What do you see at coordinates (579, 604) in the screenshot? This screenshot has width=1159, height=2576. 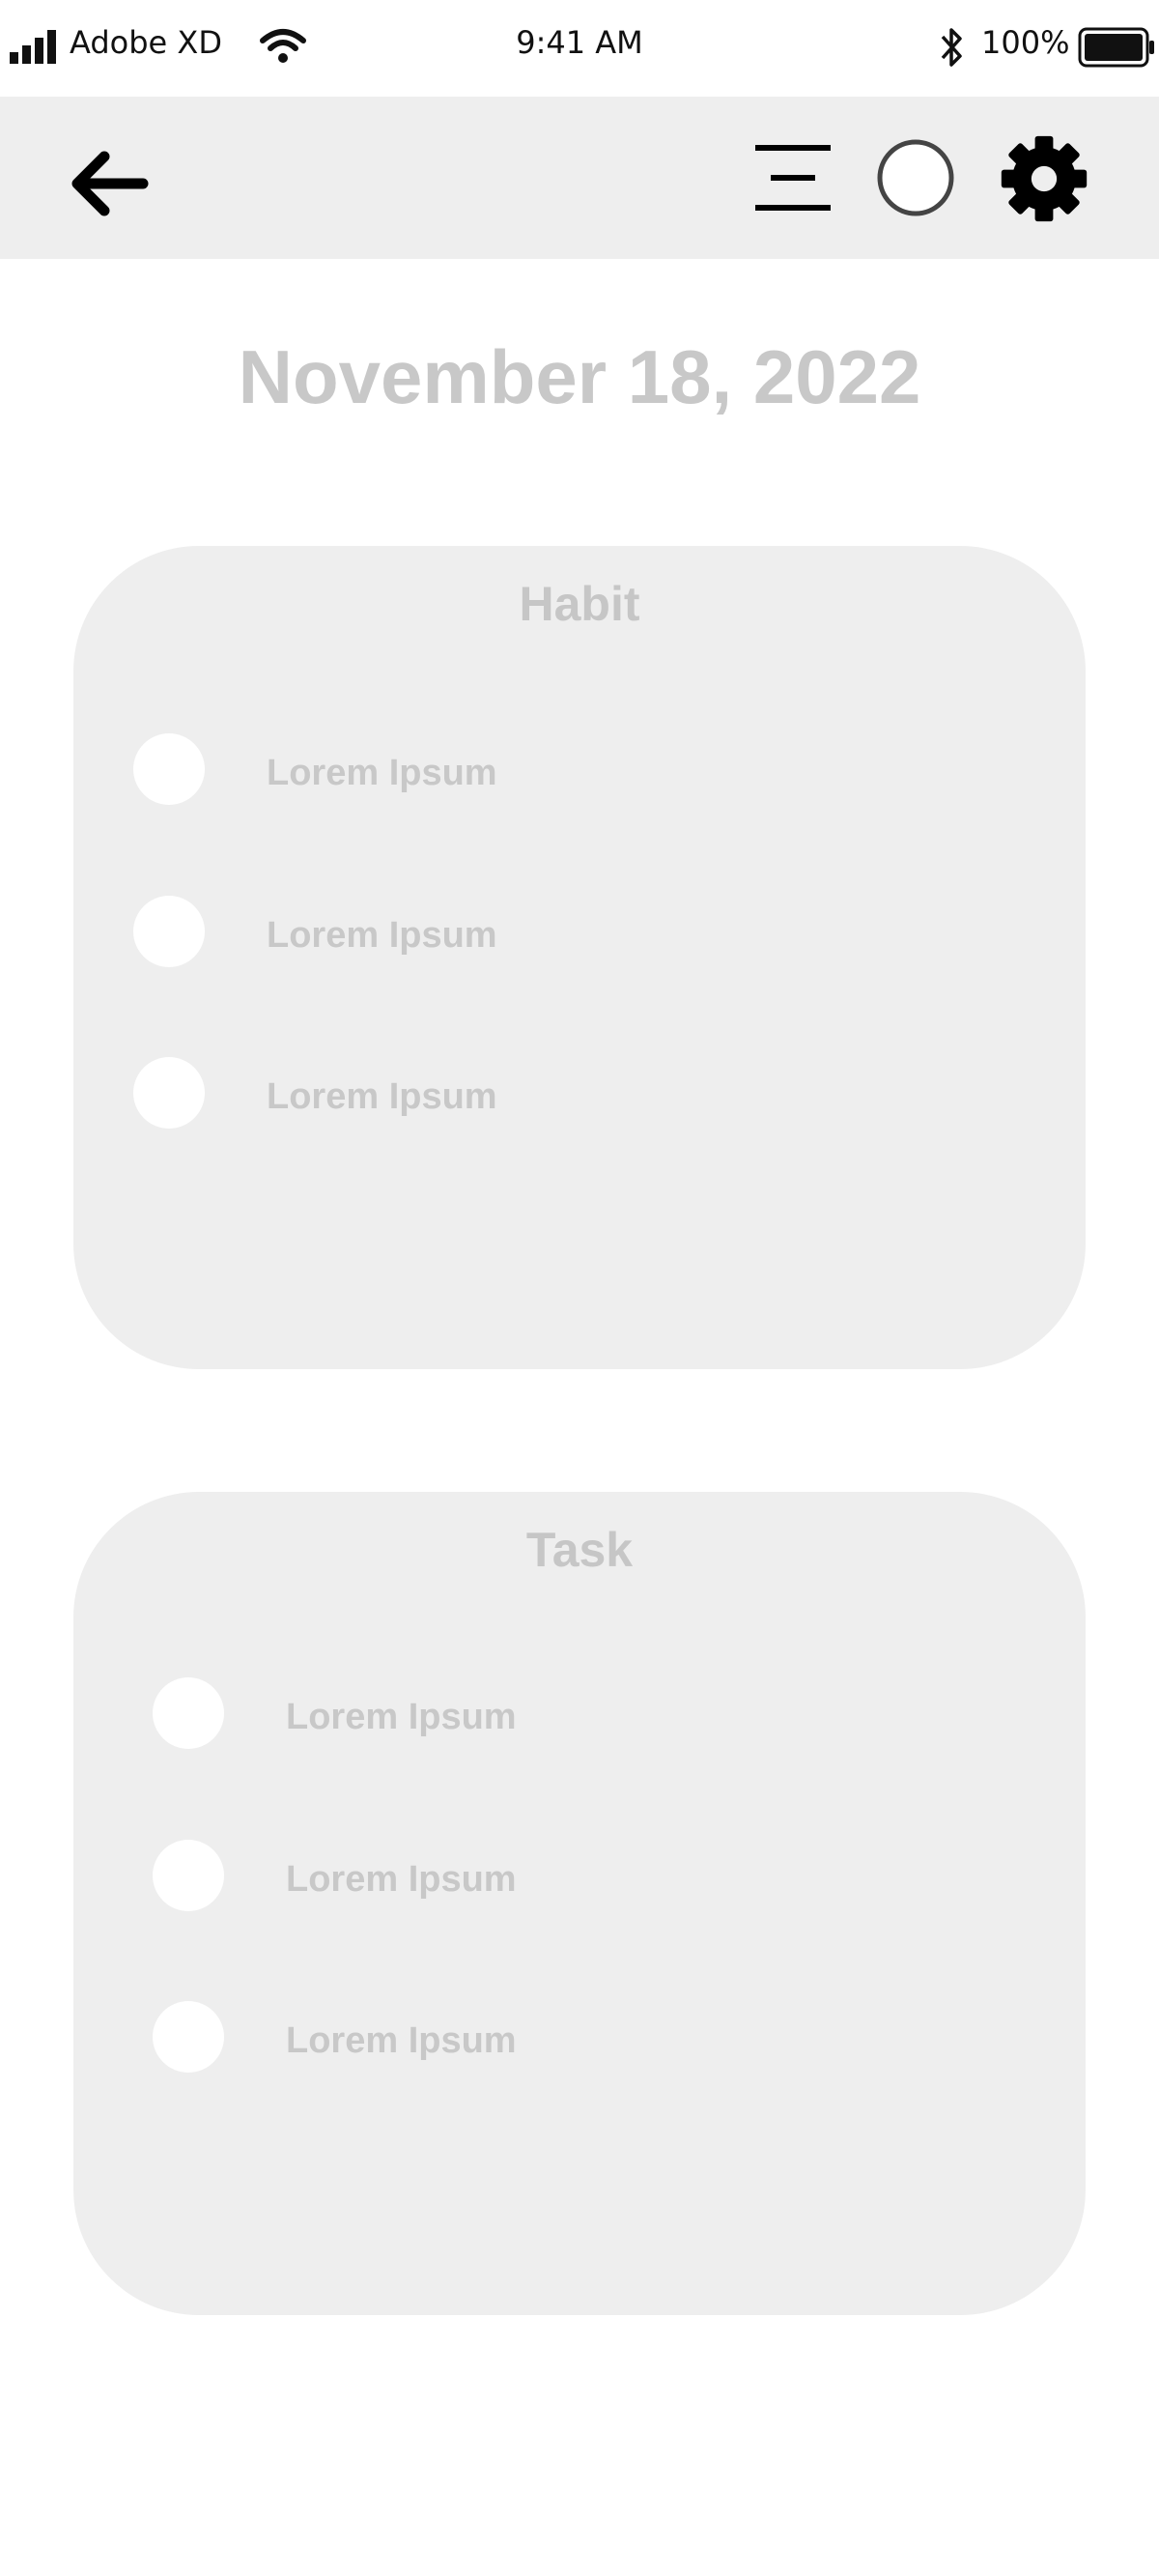 I see `habit-card-title: Habit` at bounding box center [579, 604].